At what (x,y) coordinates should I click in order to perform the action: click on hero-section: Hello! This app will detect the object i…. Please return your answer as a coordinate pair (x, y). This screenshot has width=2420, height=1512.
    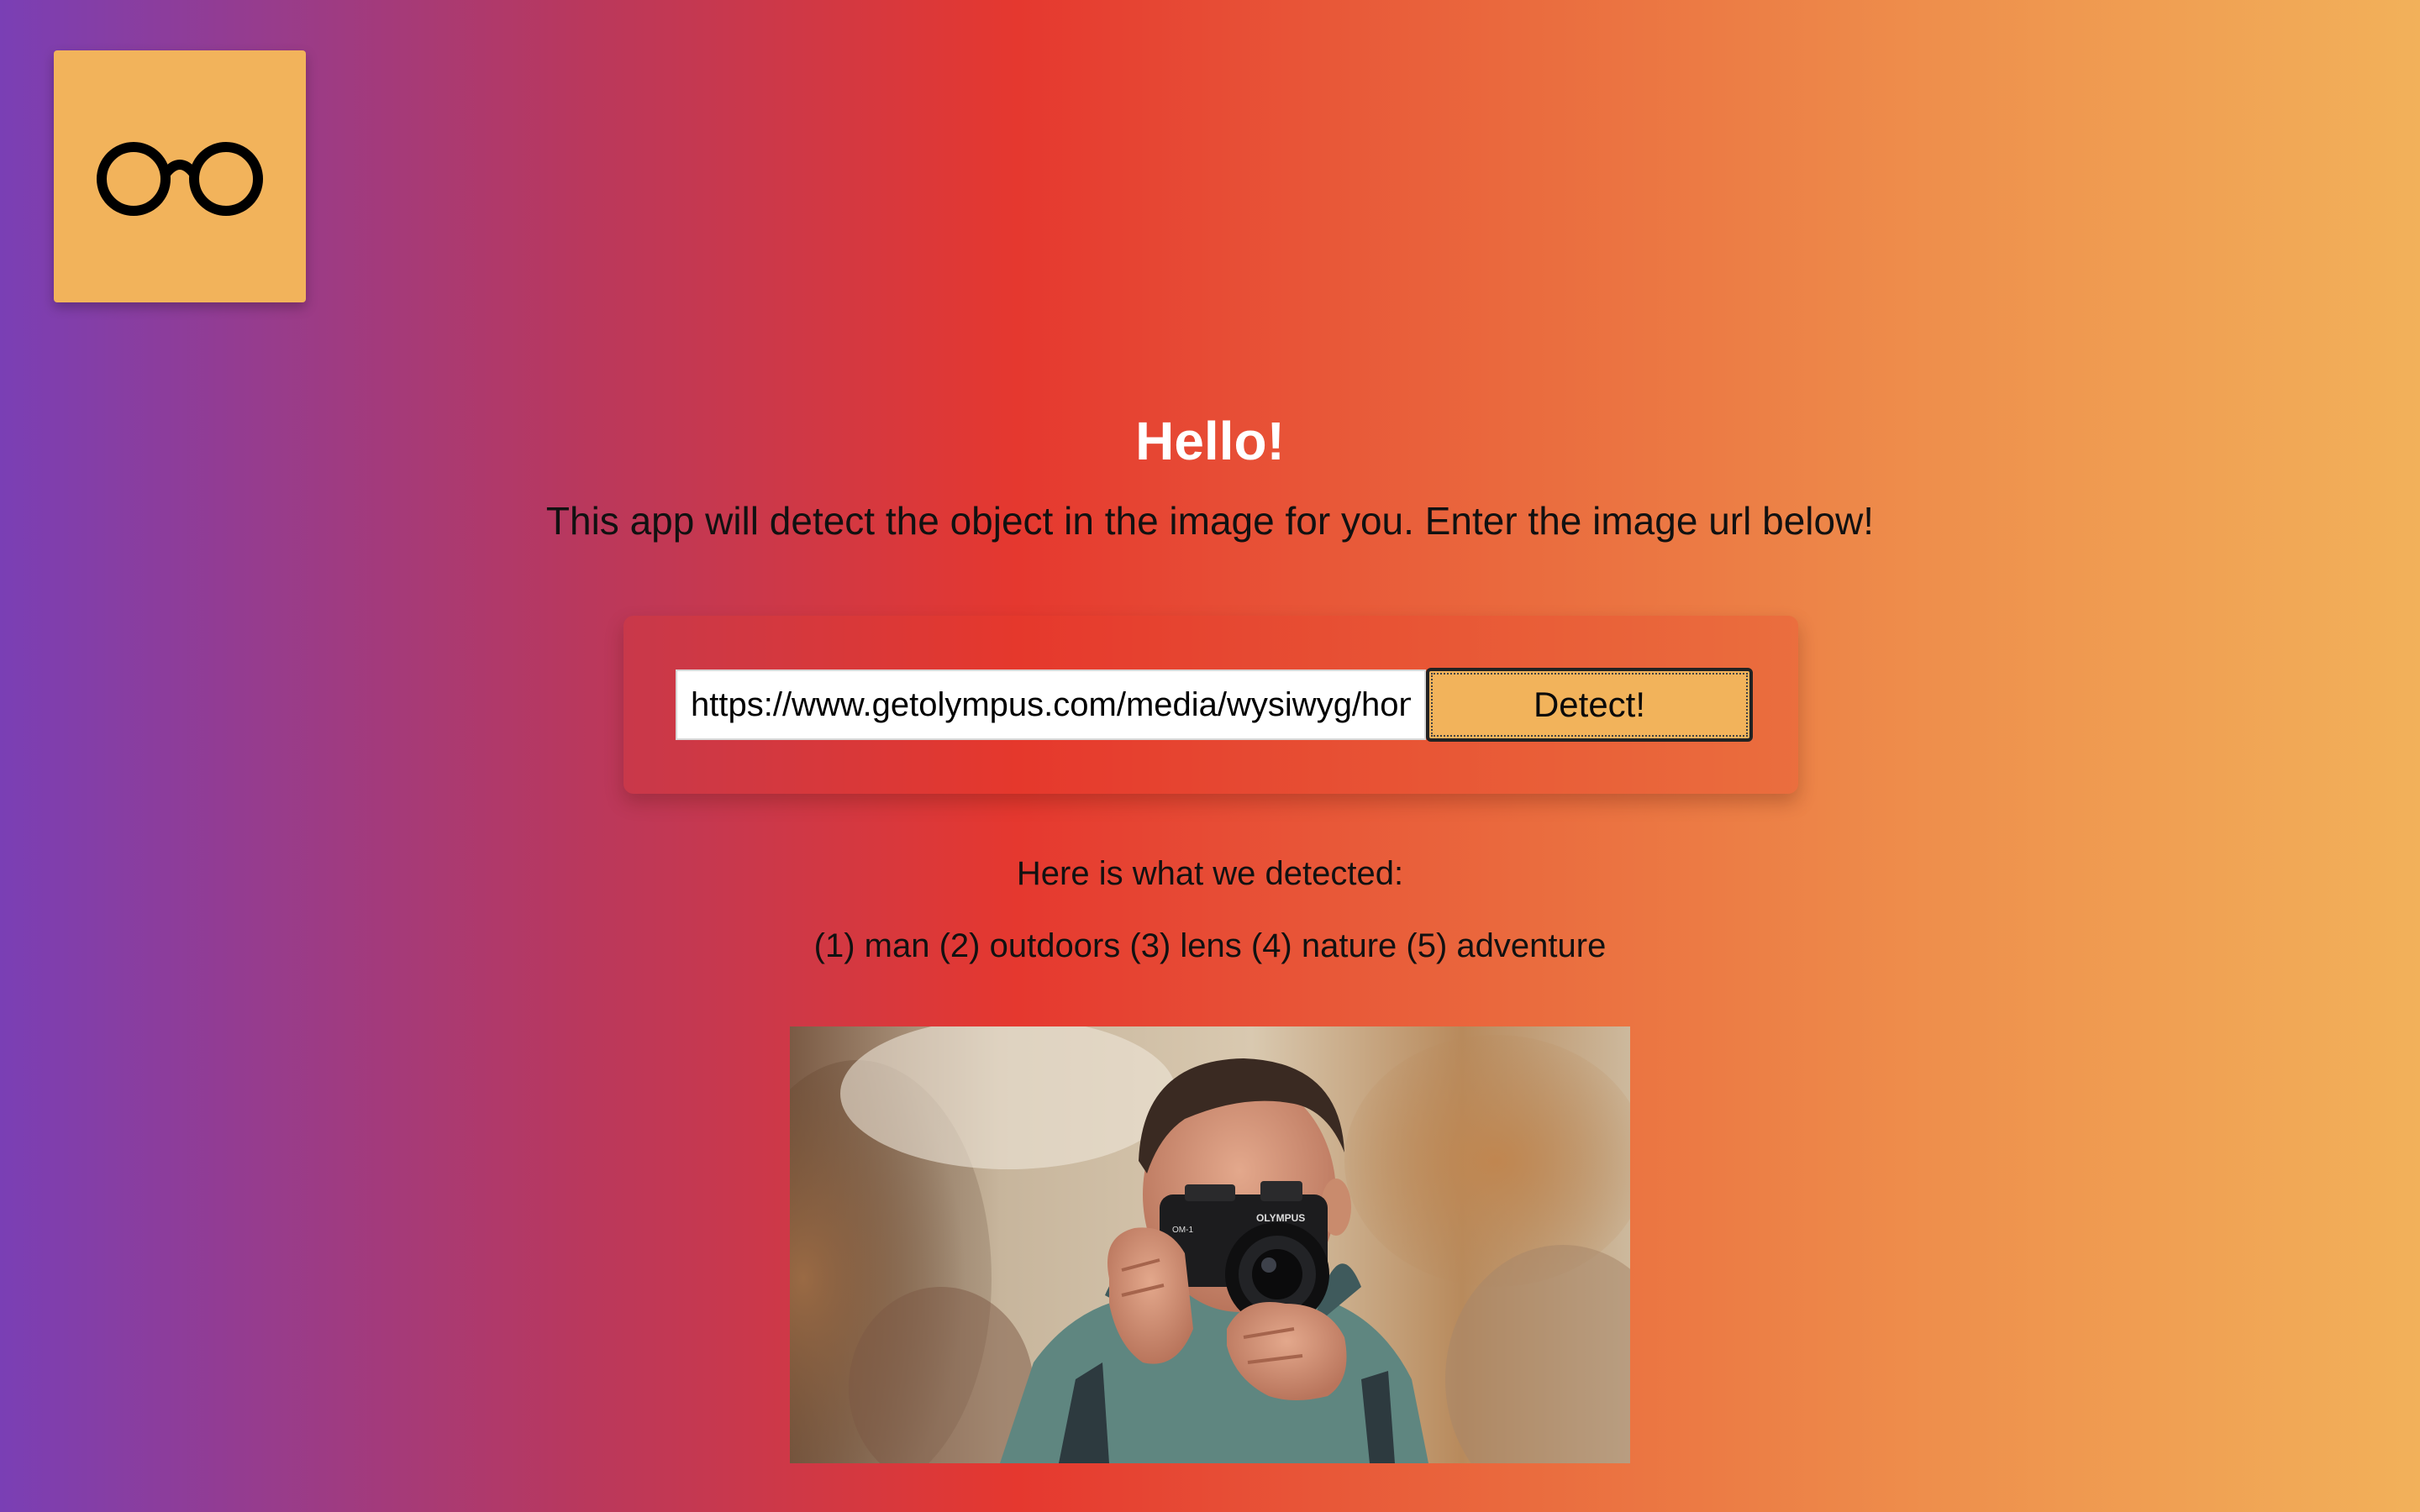
    Looking at the image, I should click on (1210, 475).